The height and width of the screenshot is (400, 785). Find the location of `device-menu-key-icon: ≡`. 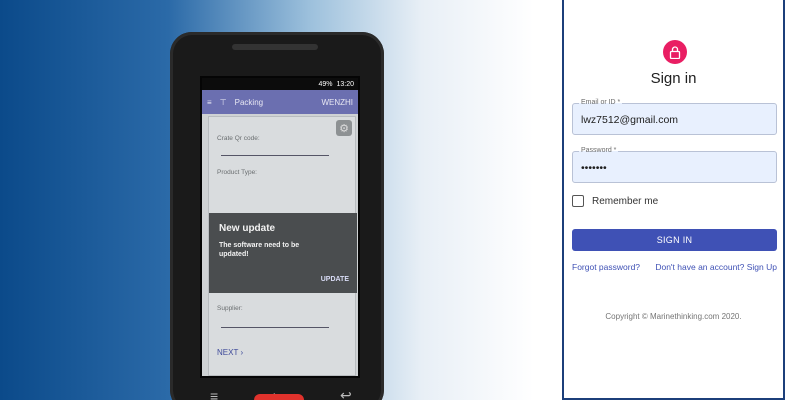

device-menu-key-icon: ≡ is located at coordinates (214, 394).